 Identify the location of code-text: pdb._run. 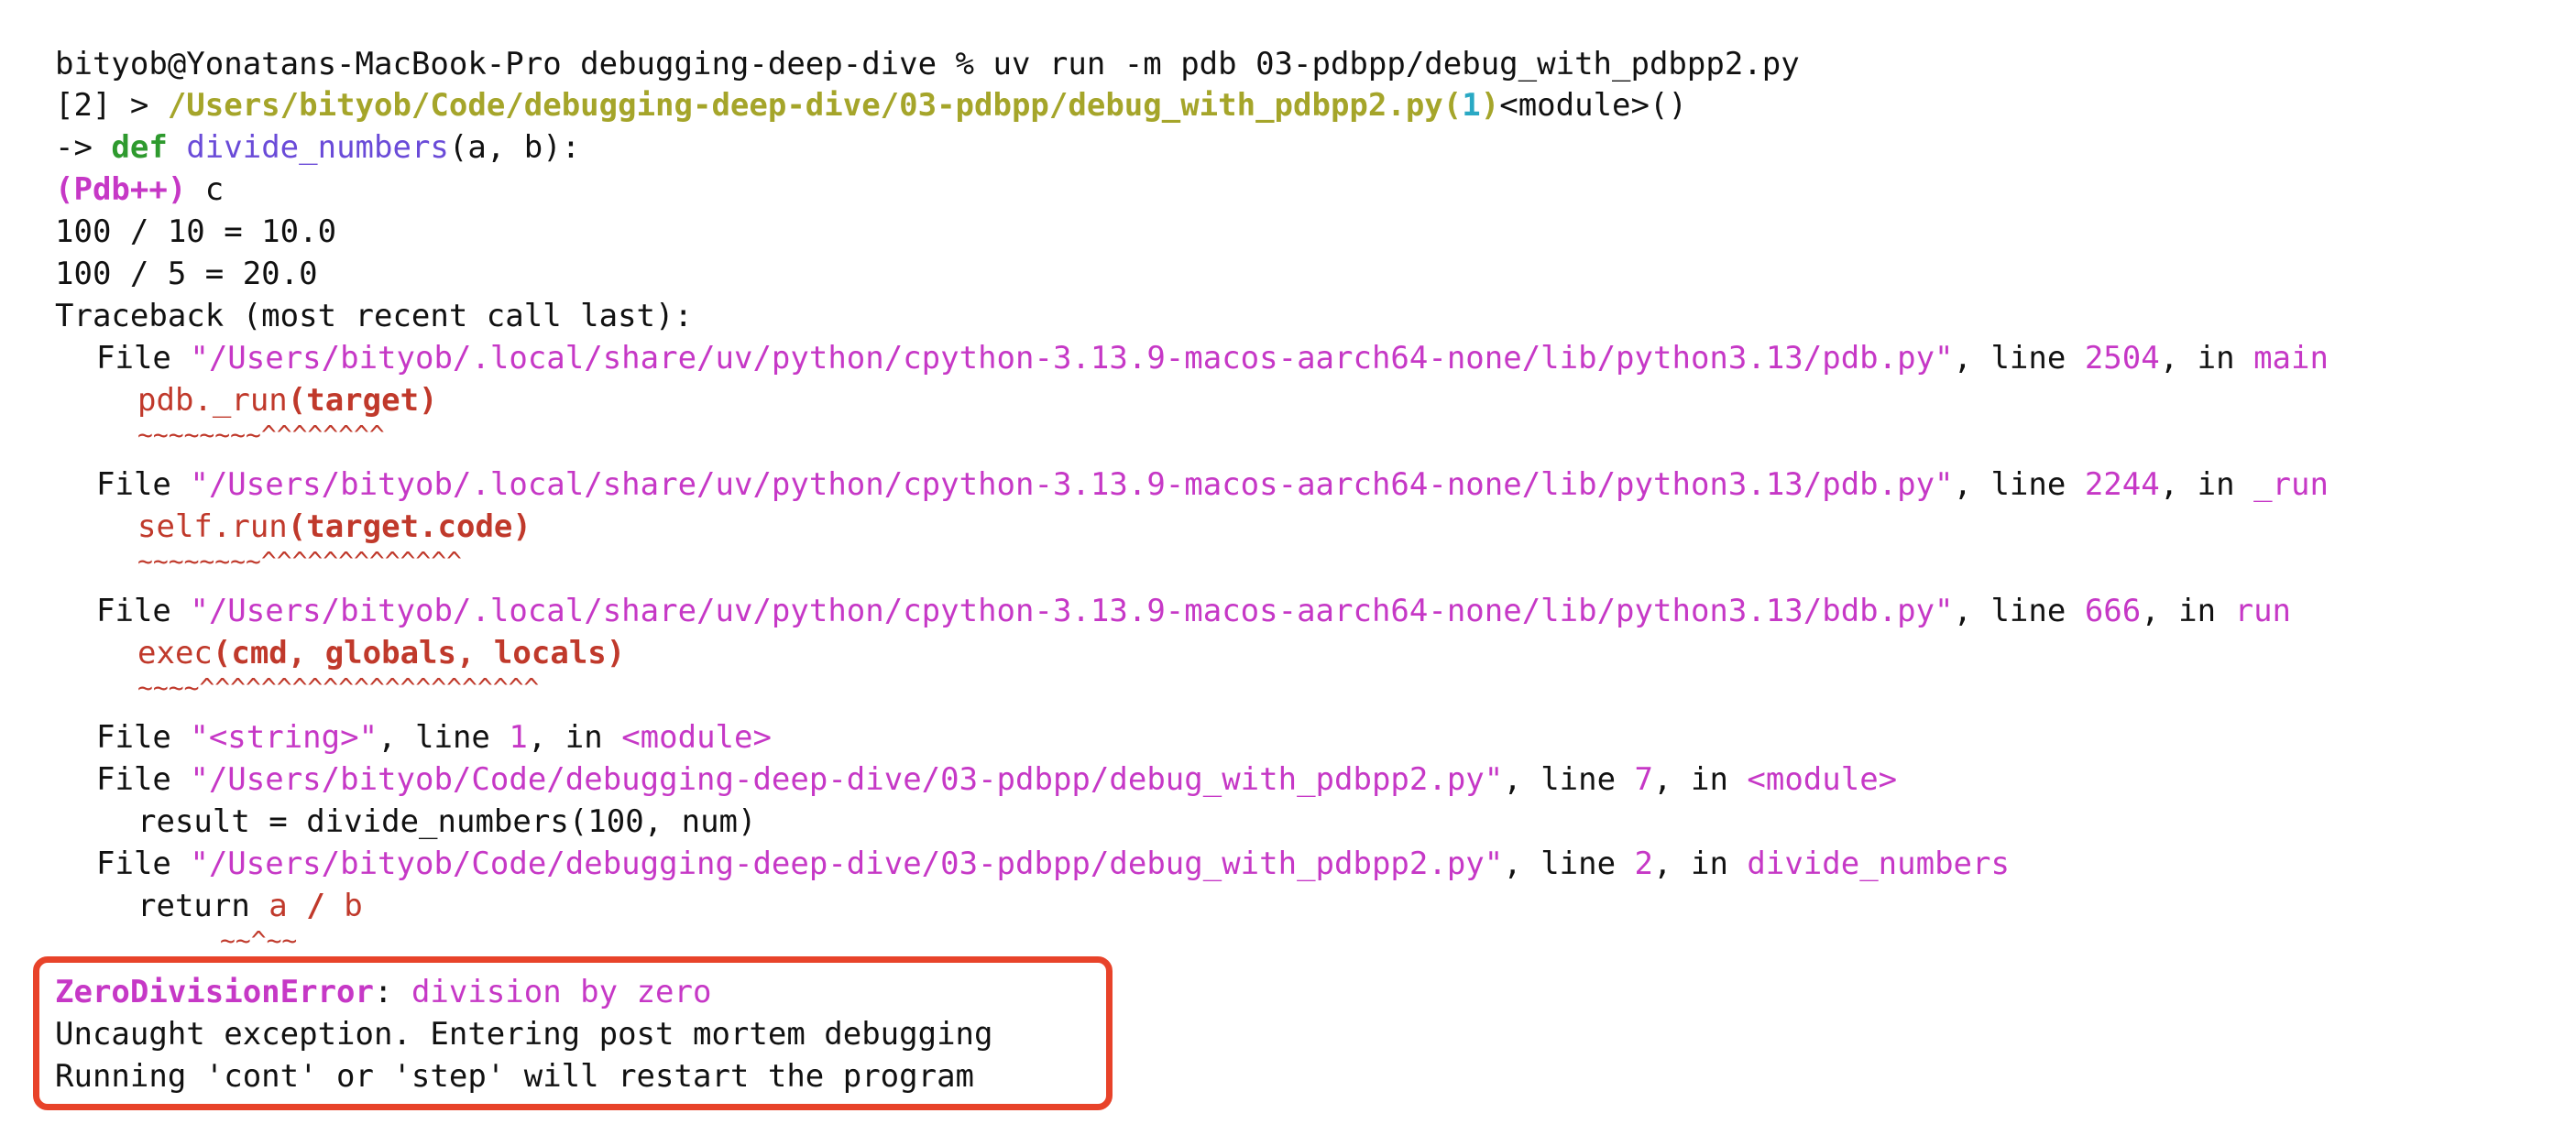
(212, 400).